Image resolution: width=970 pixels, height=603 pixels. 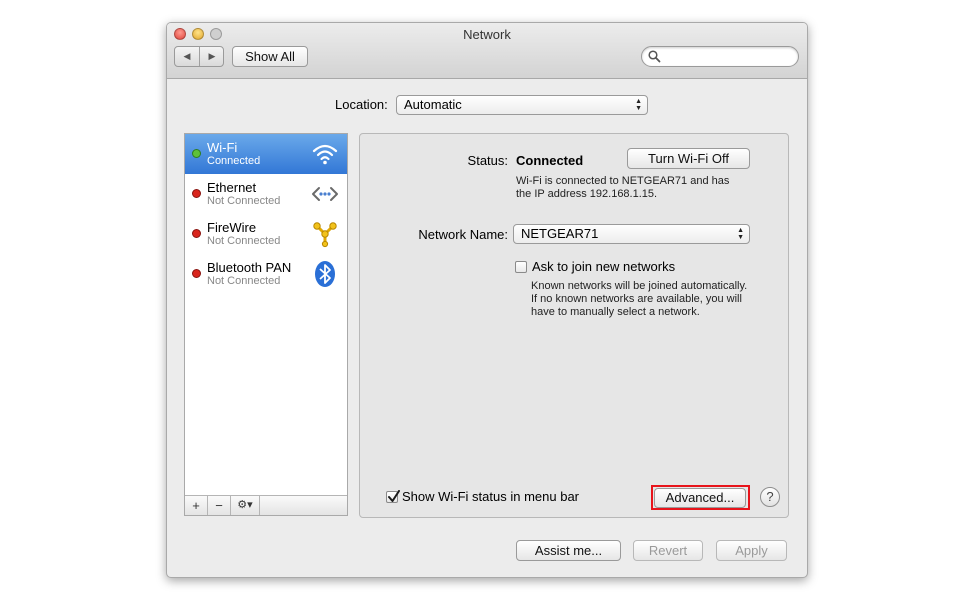 I want to click on status-description-line: the IP address 192.168.1.15., so click(x=587, y=194).